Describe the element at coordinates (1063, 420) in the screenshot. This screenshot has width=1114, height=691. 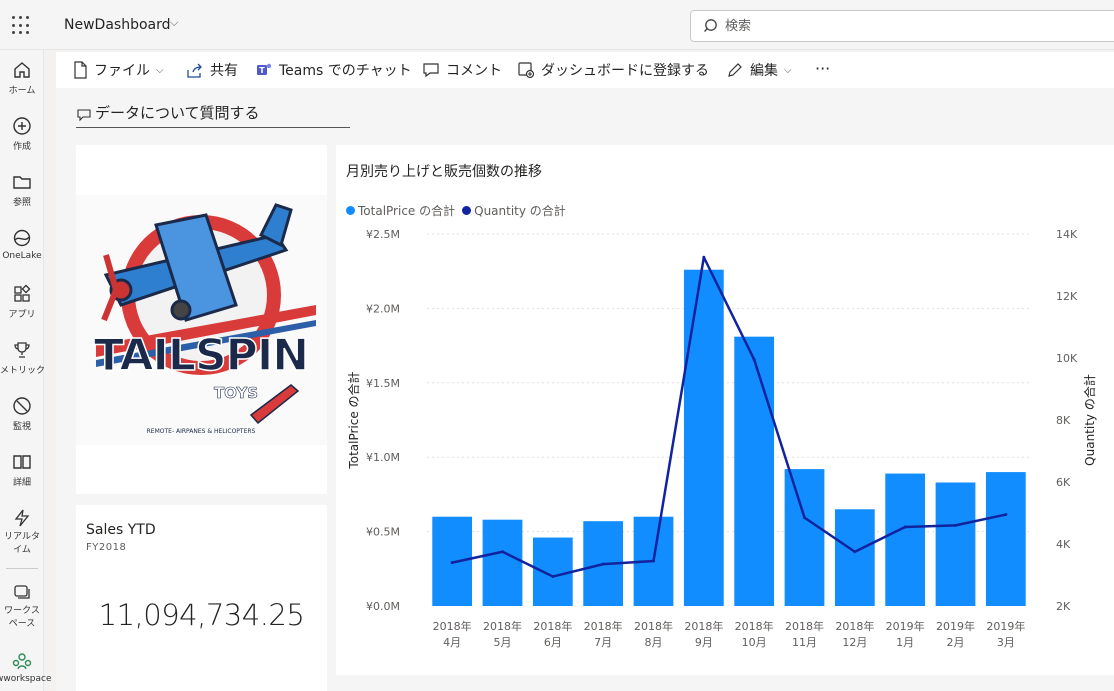
I see `y-right-tick-label: 8K` at that location.